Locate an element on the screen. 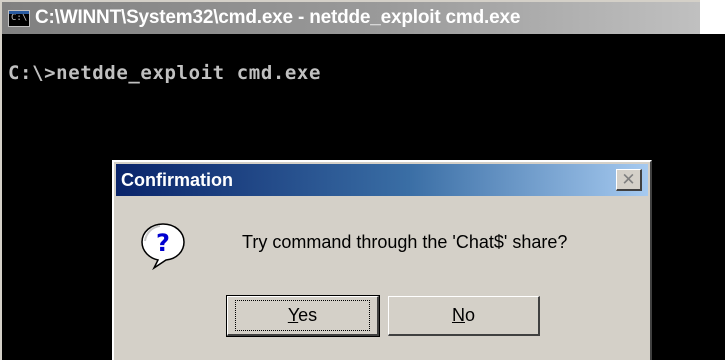 This screenshot has height=360, width=725. dialog-message: Try command through the 'Chat$' share? is located at coordinates (405, 242).